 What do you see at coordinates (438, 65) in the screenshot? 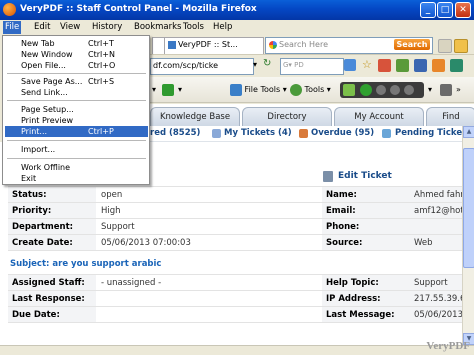
I see `feed-icon` at bounding box center [438, 65].